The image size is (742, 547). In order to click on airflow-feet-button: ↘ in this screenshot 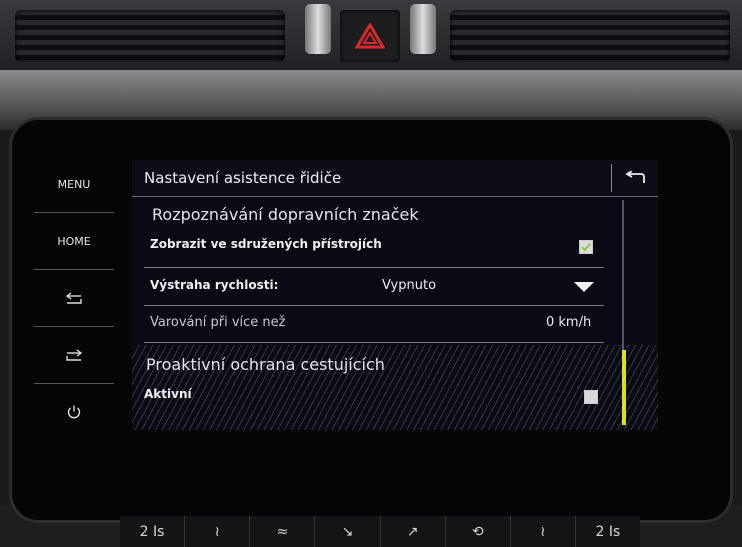, I will do `click(347, 531)`.